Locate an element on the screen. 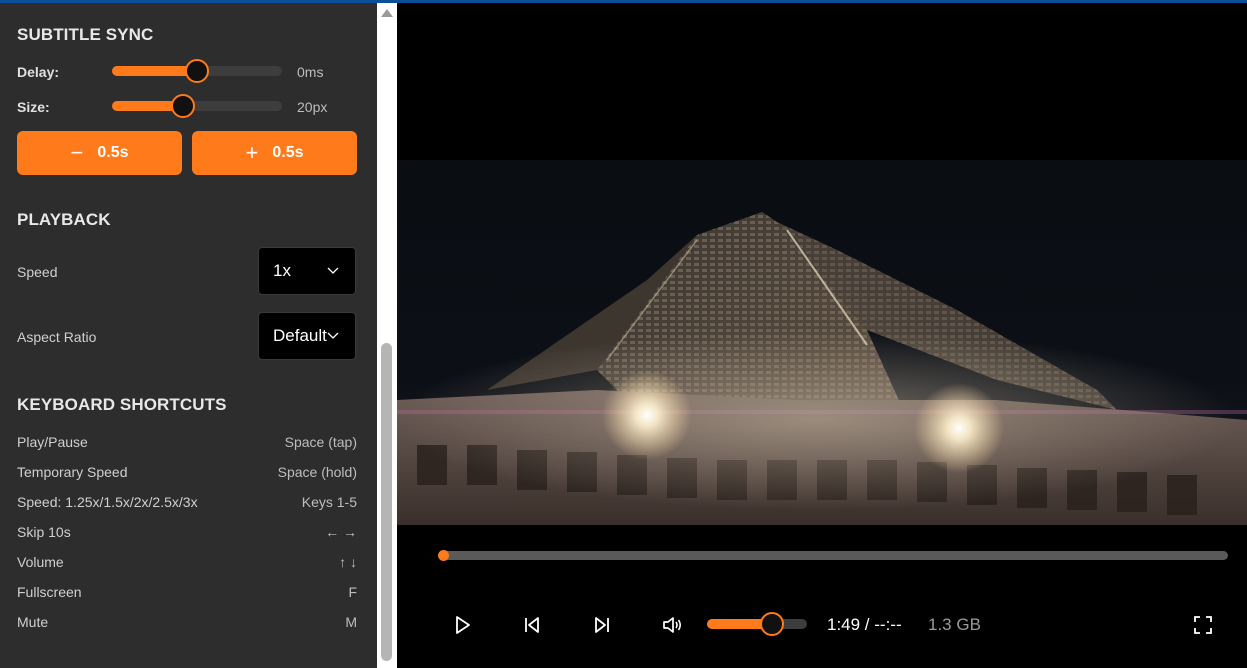 This screenshot has width=1247, height=668. skip-forward-icon is located at coordinates (602, 625).